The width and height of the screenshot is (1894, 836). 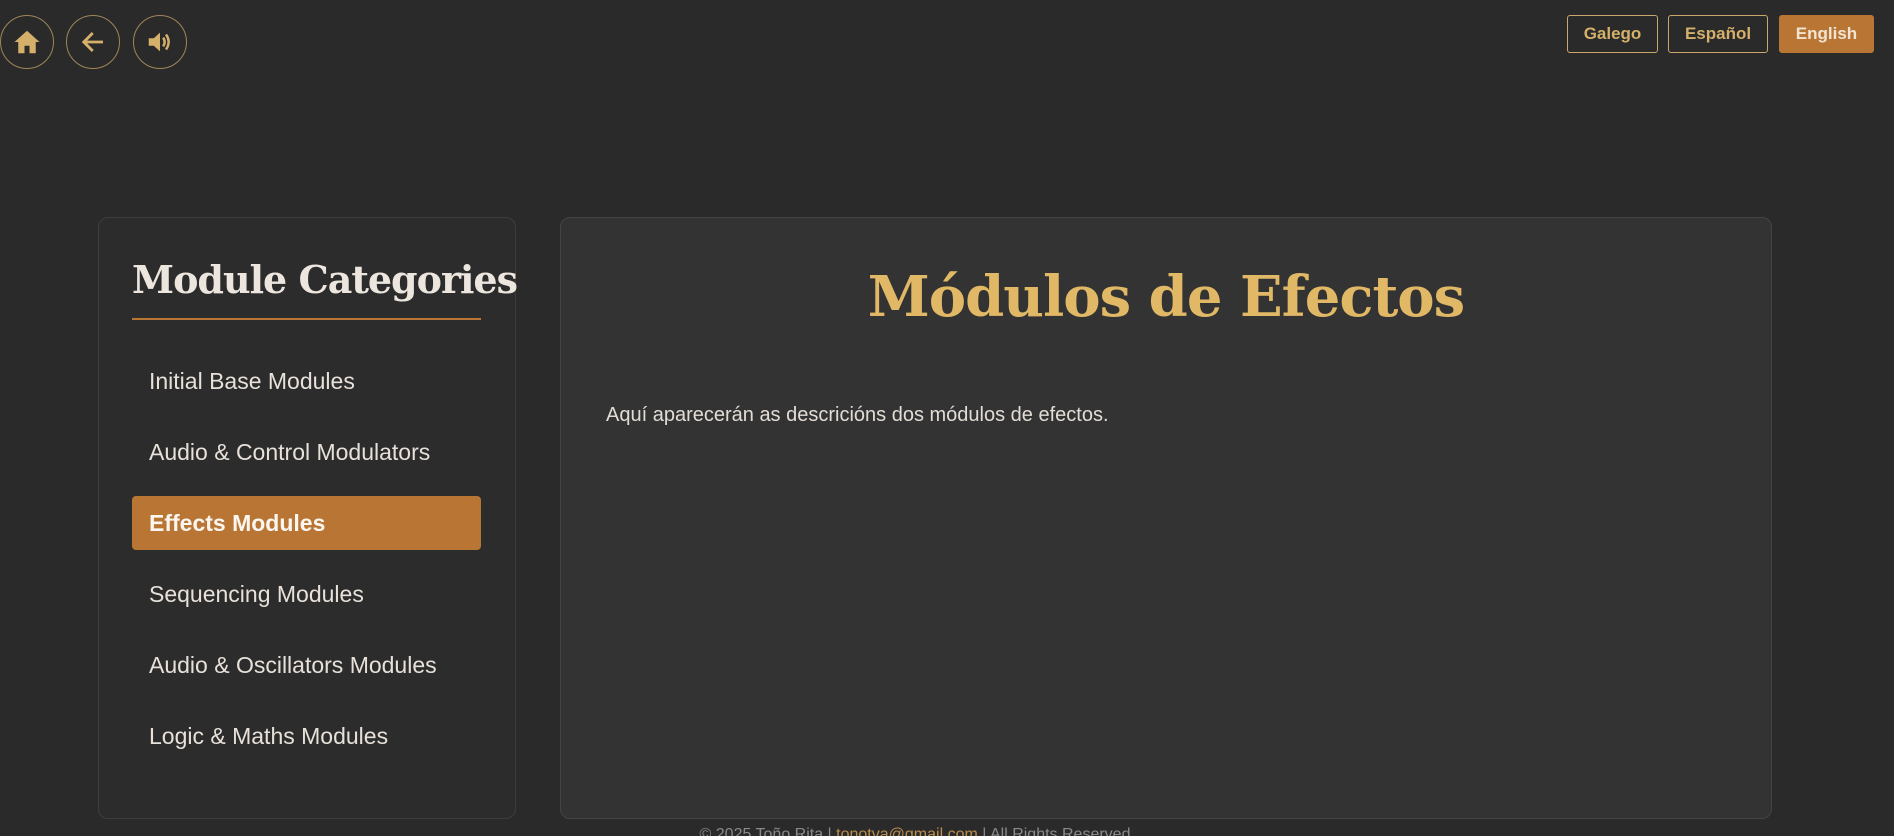 I want to click on footer-rights: | All Rights Reserved, so click(x=1054, y=831).